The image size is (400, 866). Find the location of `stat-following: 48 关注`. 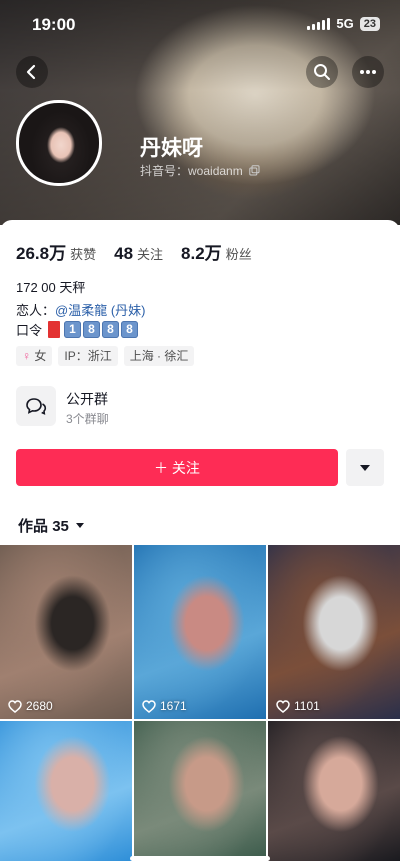

stat-following: 48 关注 is located at coordinates (138, 254).